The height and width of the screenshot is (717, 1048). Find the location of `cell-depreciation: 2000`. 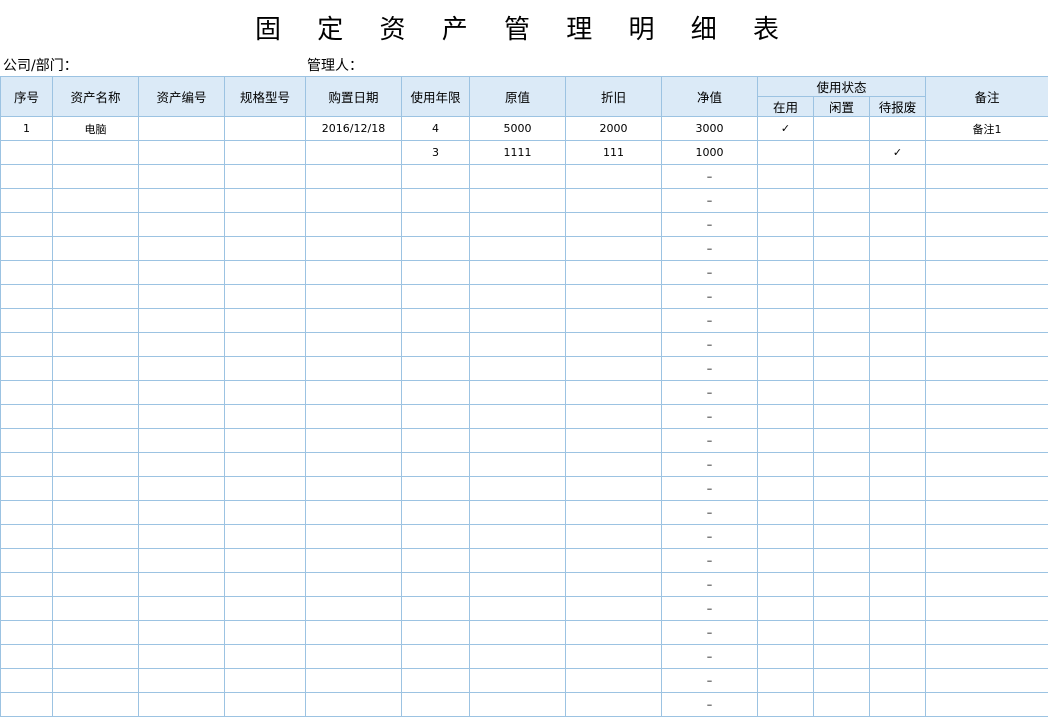

cell-depreciation: 2000 is located at coordinates (614, 129).